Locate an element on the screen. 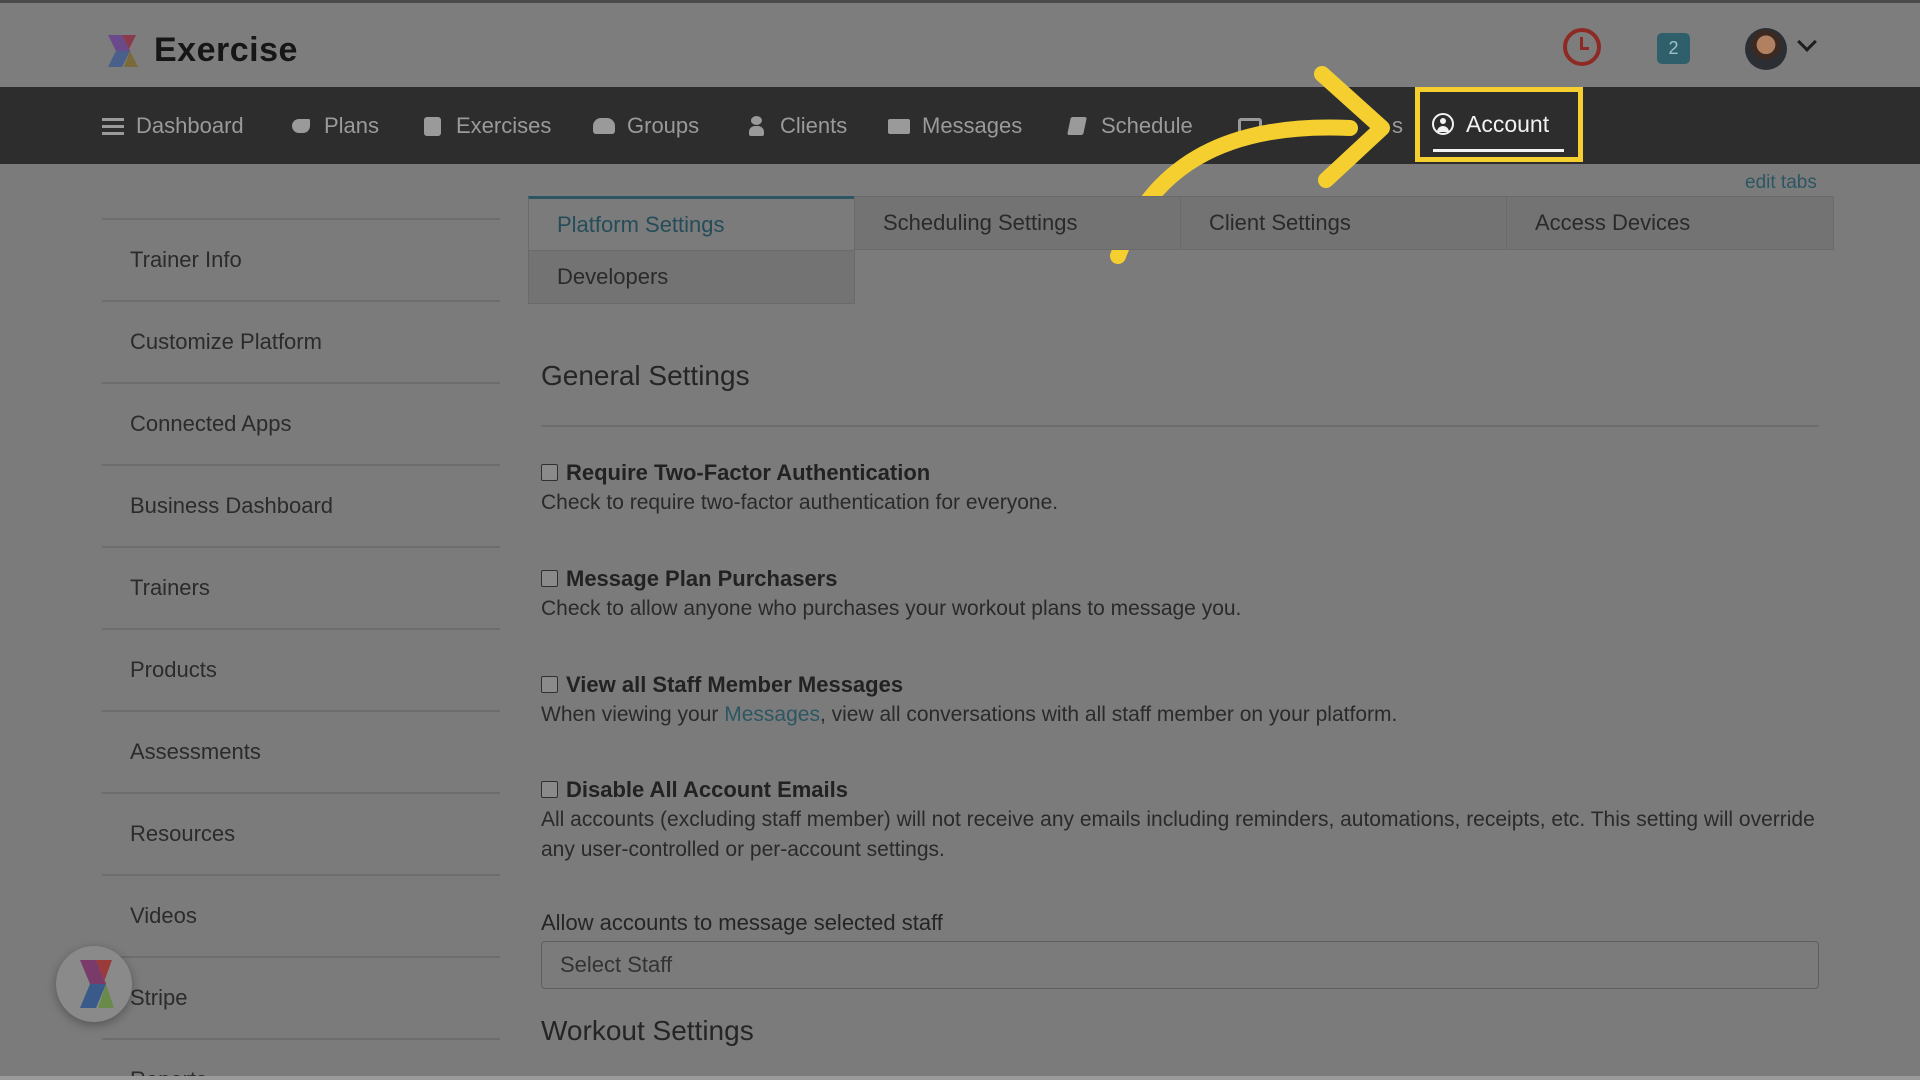 Image resolution: width=1920 pixels, height=1080 pixels. sidebar-item-business-dashboard: Business Dashboard is located at coordinates (301, 505).